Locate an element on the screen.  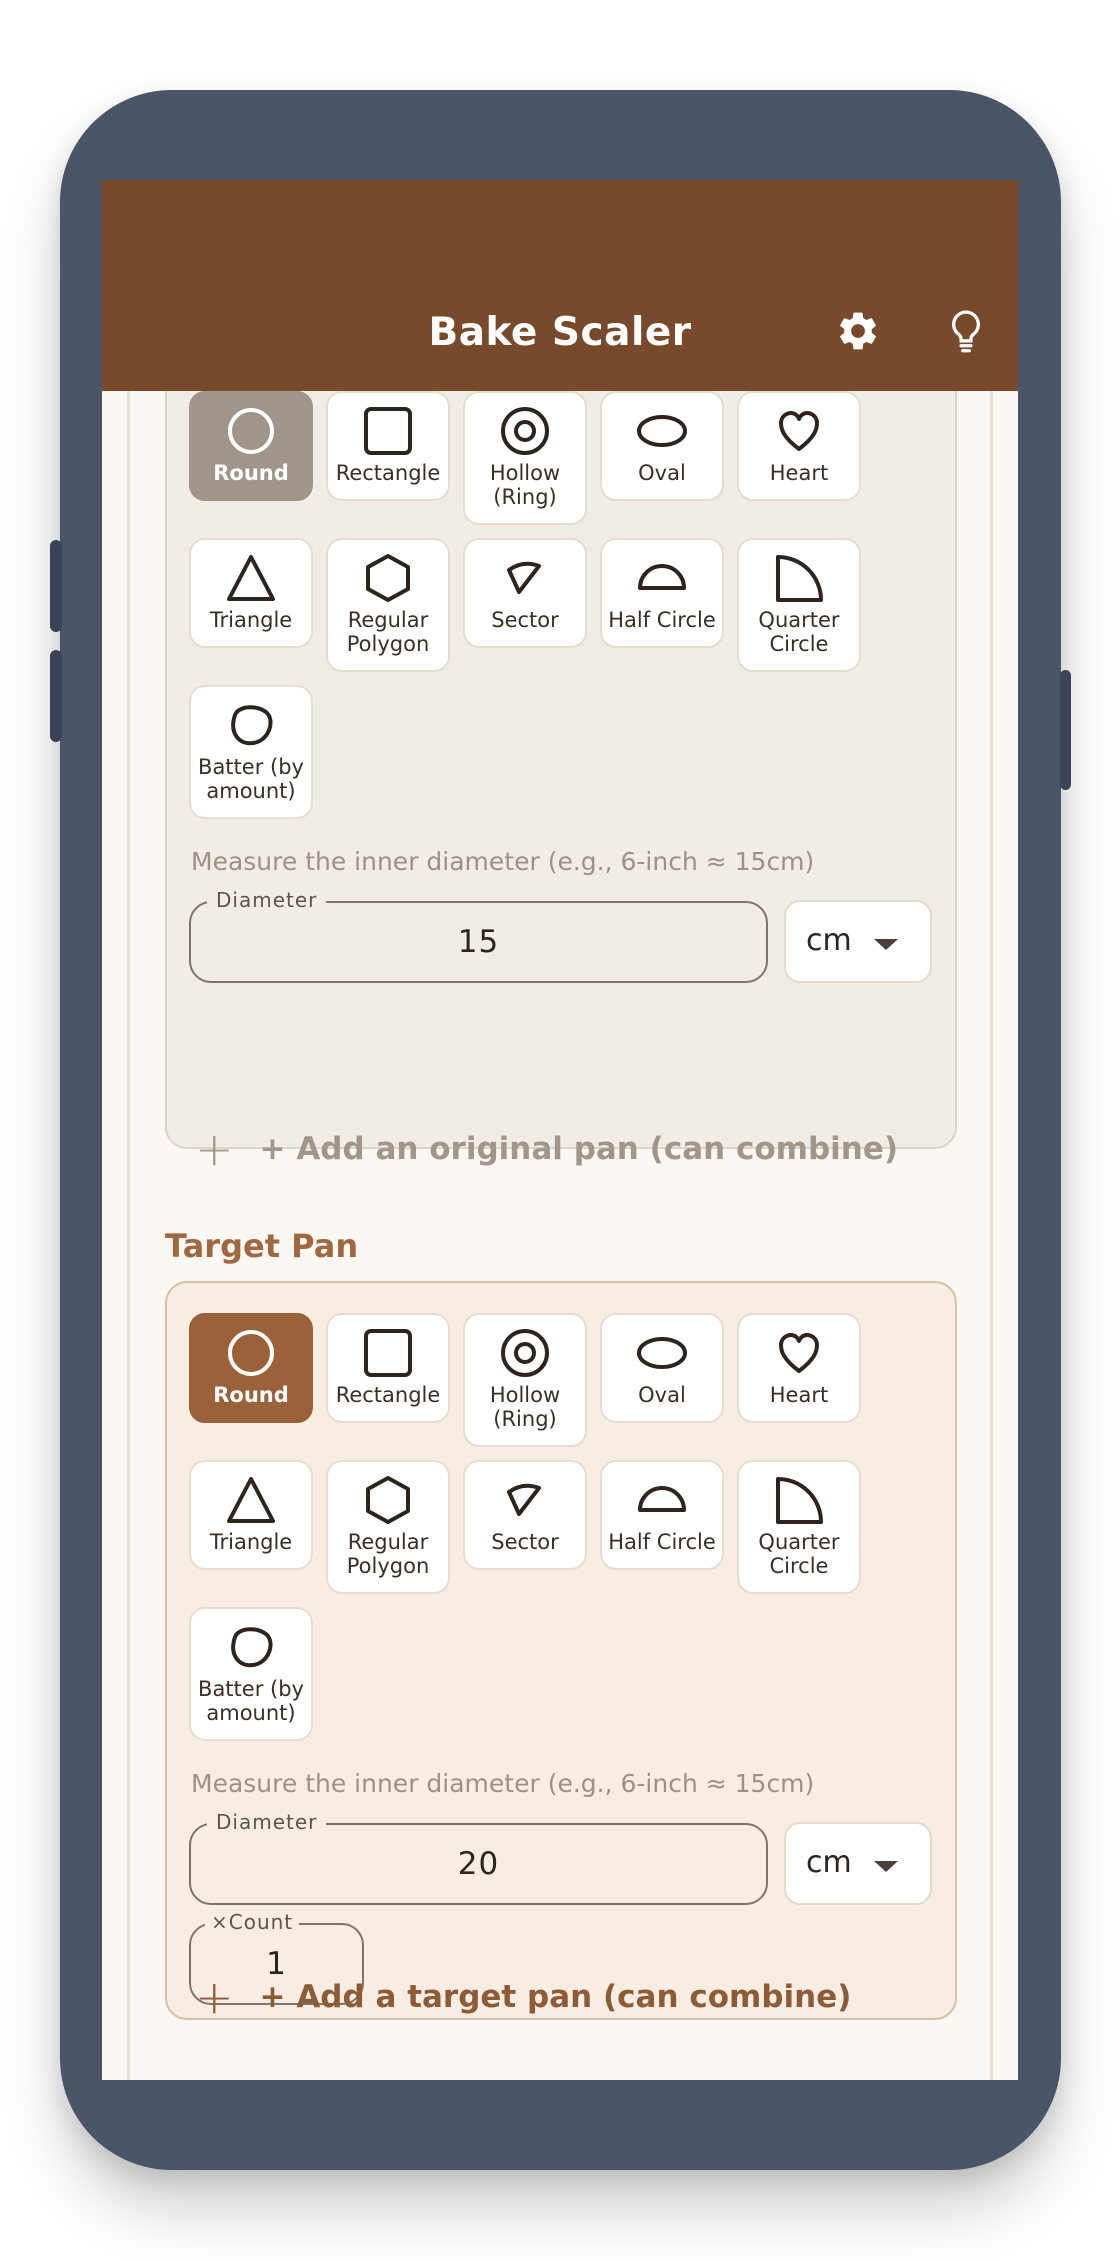
lightbulb-icon is located at coordinates (966, 331).